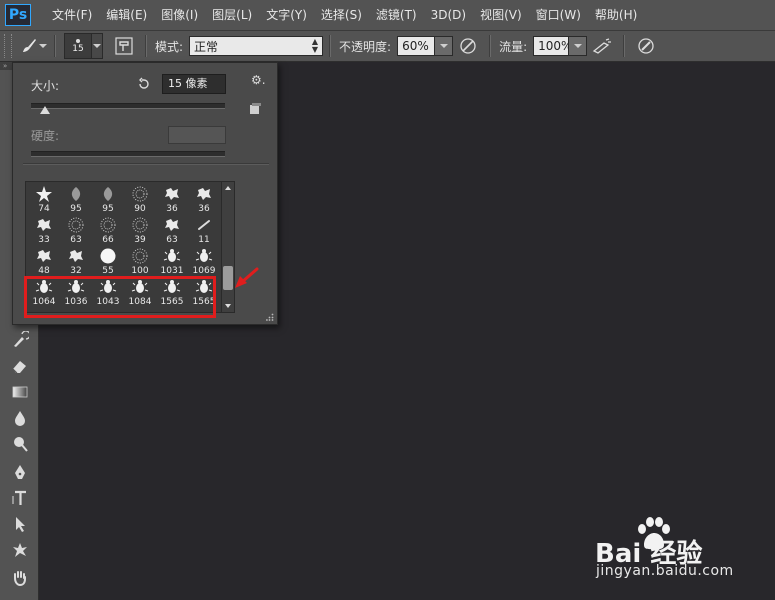 This screenshot has height=600, width=775. Describe the element at coordinates (45, 86) in the screenshot. I see `size-label: 大小:` at that location.